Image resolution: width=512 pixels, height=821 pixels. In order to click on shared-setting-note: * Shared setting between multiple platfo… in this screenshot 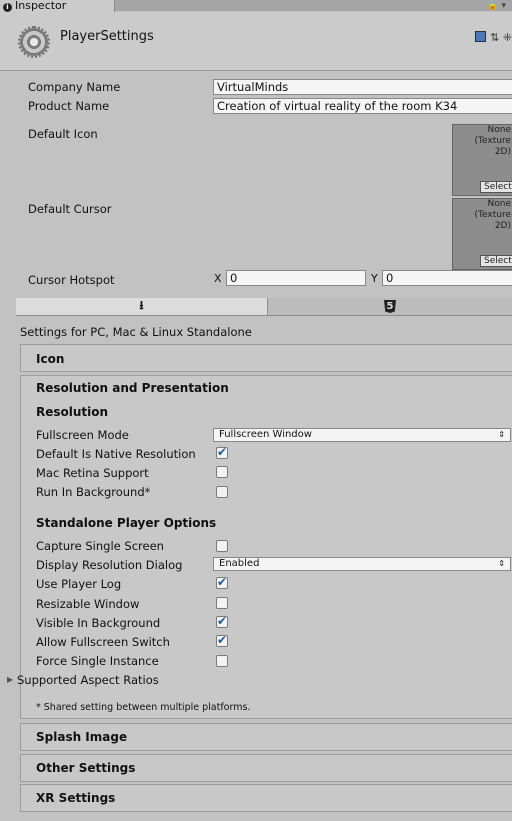, I will do `click(143, 707)`.